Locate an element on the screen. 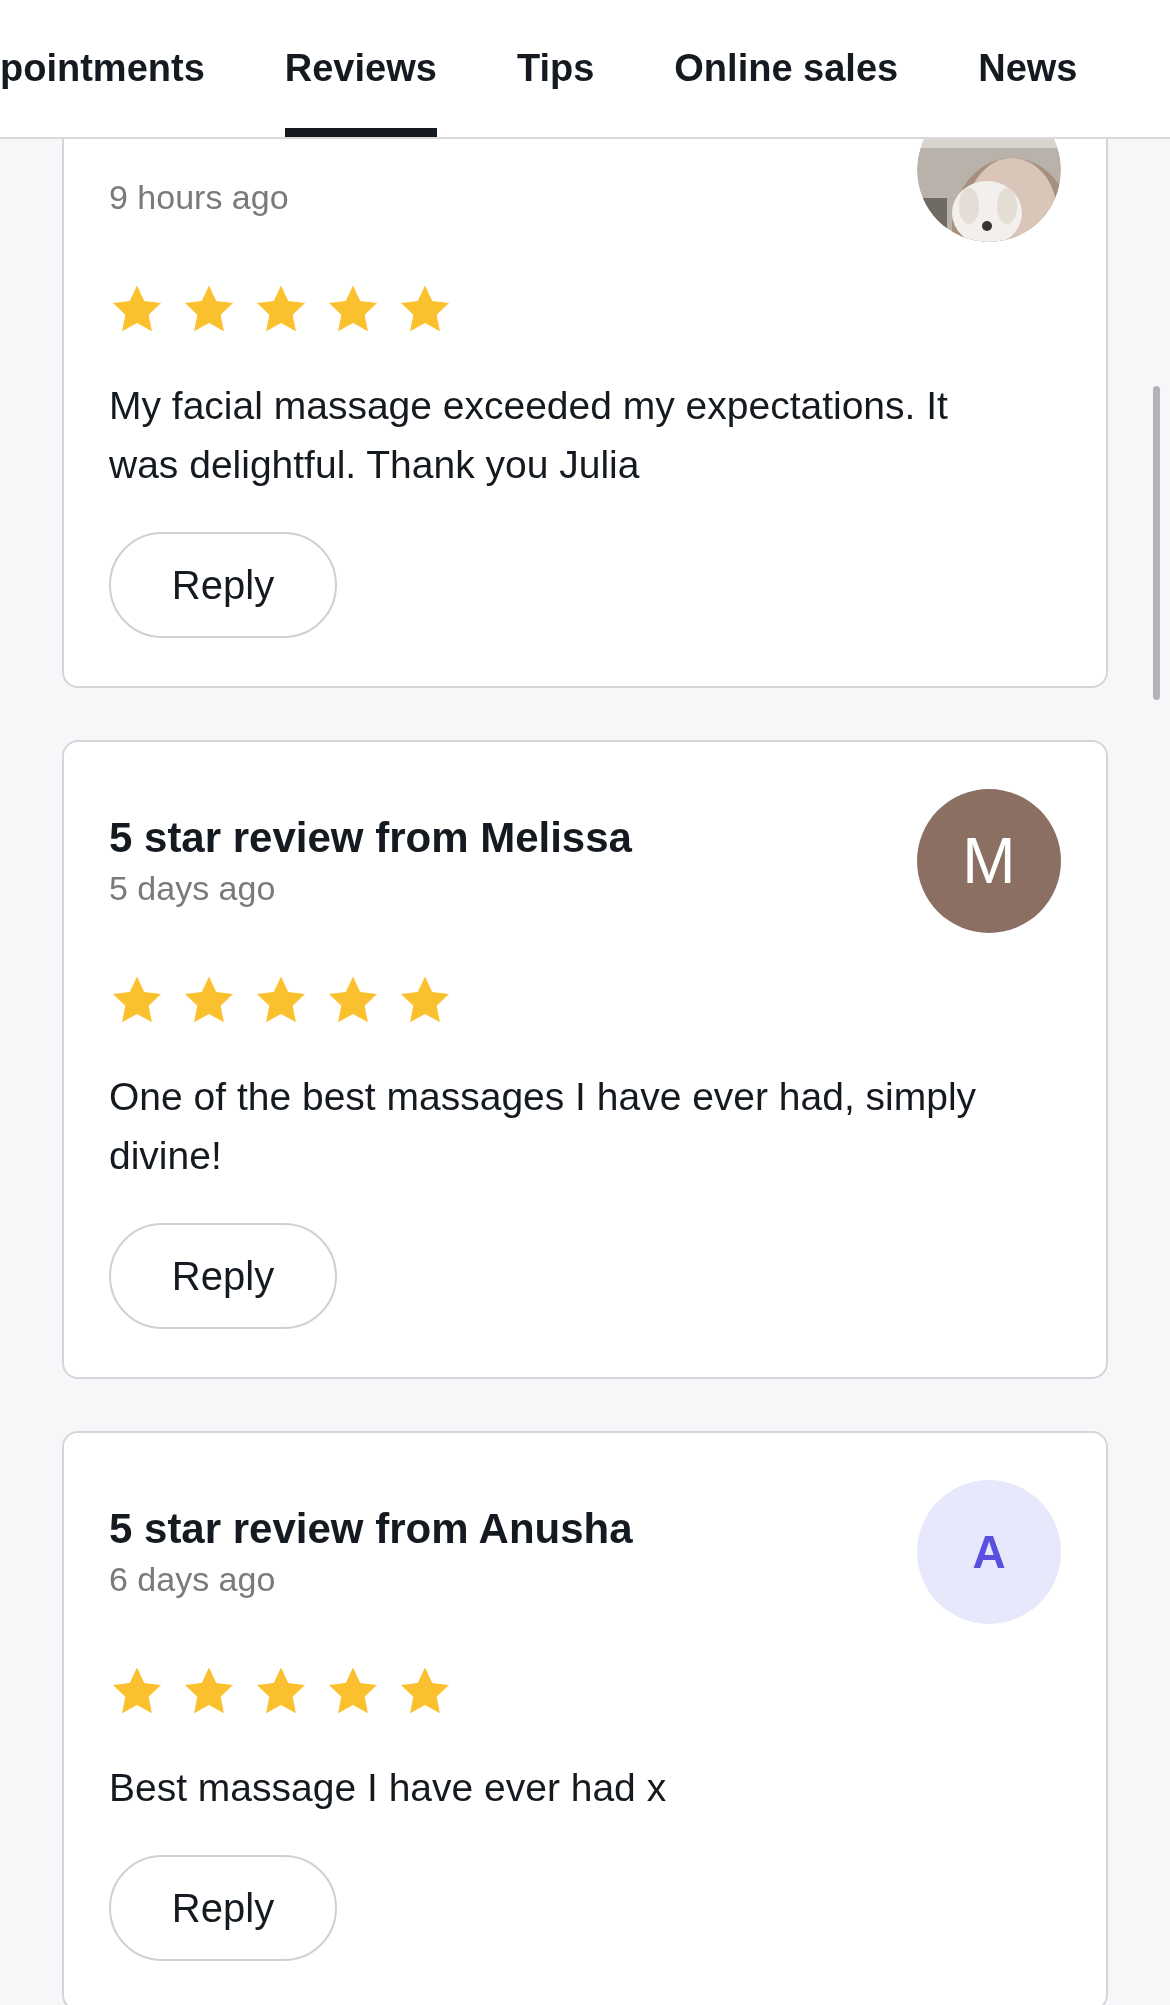  review-text: One of the best massages I have ever had, simply divine! is located at coordinates (543, 1126).